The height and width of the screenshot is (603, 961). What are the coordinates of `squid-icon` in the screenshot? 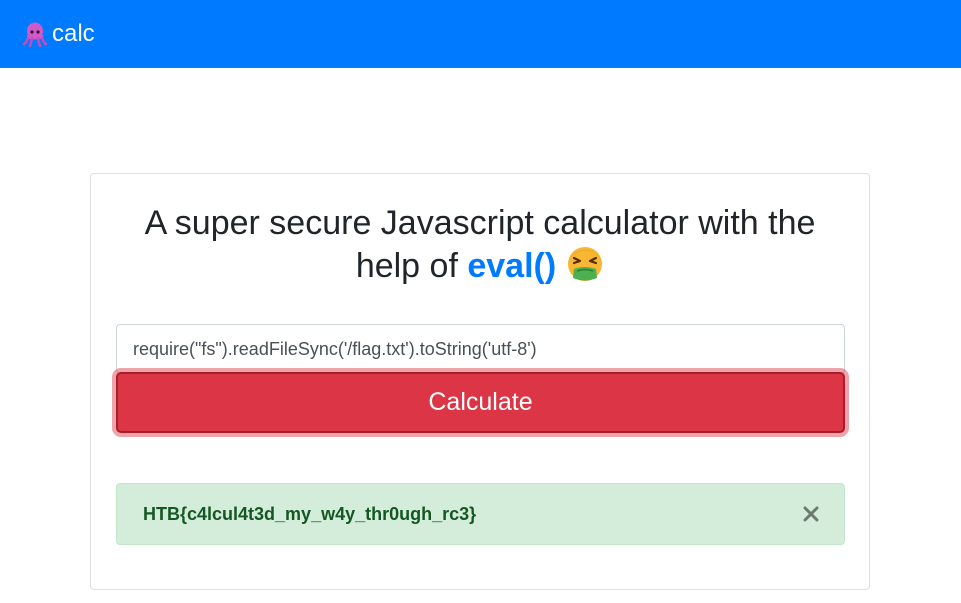 It's located at (35, 34).